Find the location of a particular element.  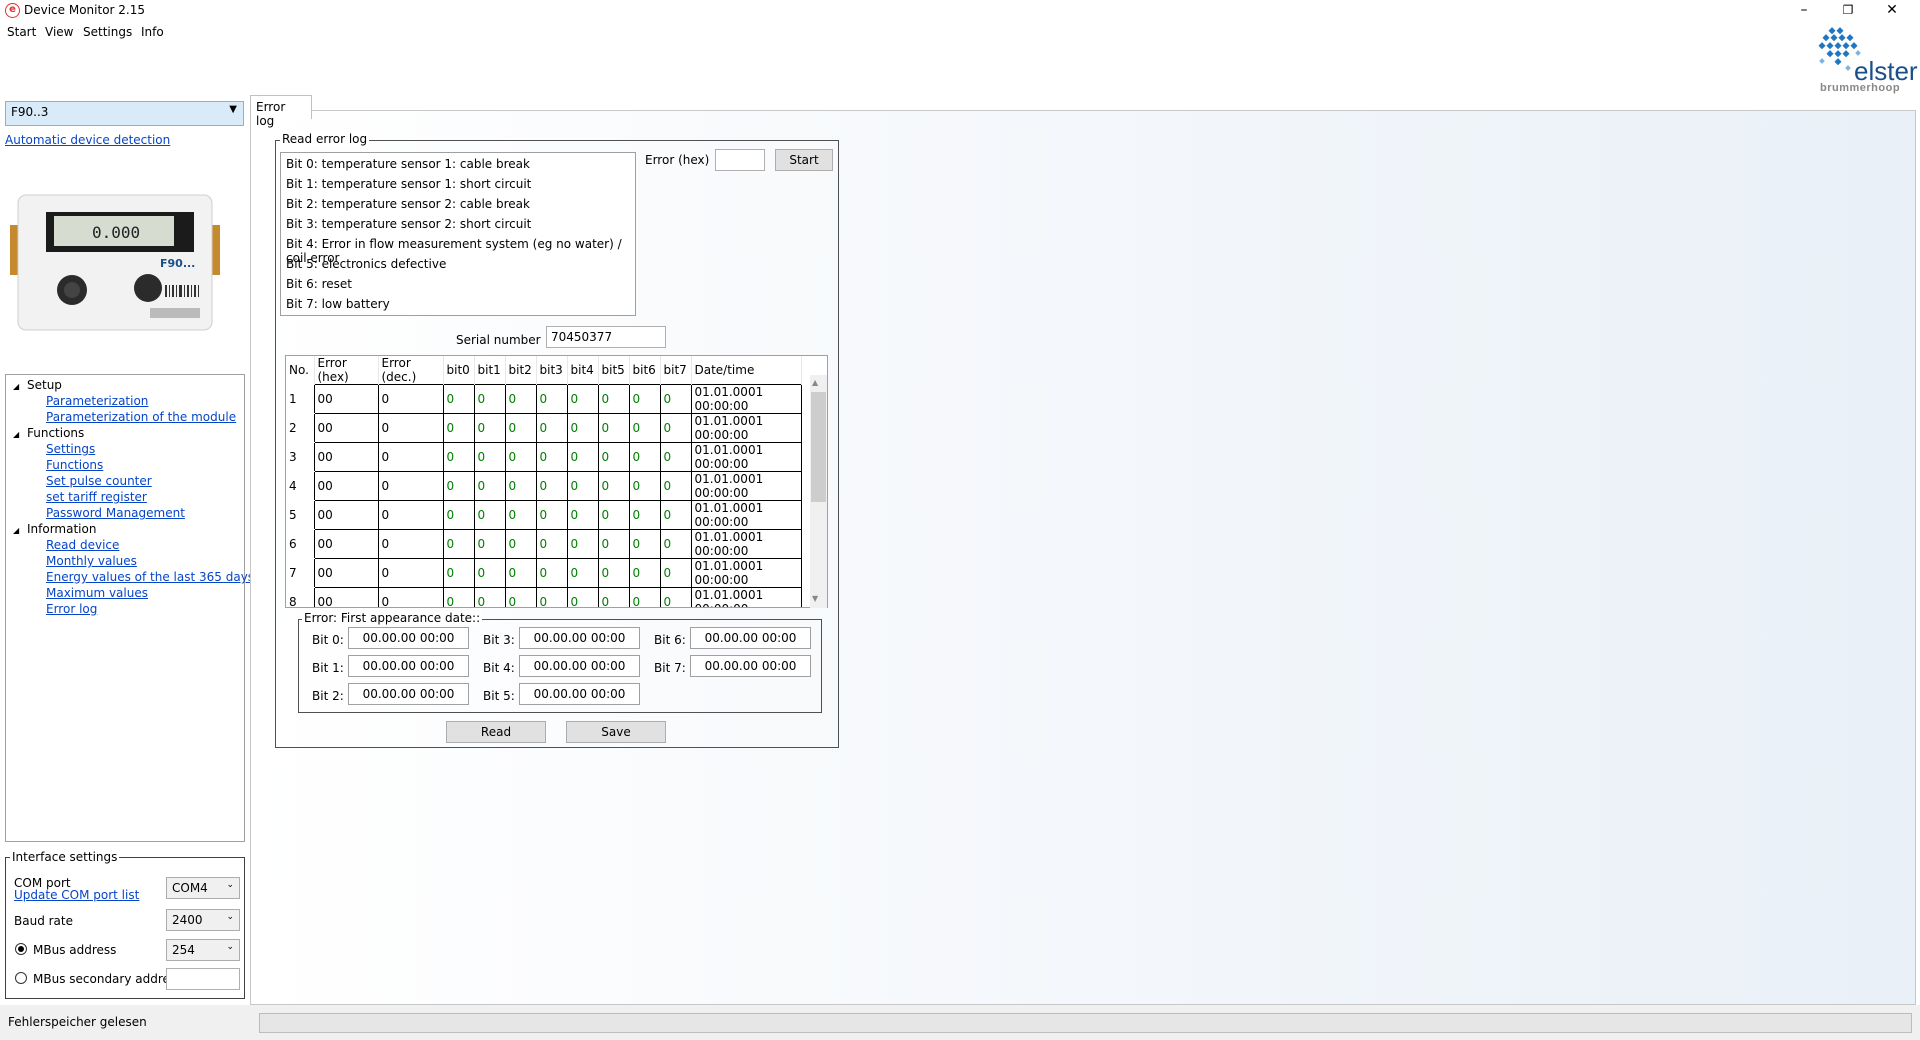

mbus-address-radio is located at coordinates (21, 949).